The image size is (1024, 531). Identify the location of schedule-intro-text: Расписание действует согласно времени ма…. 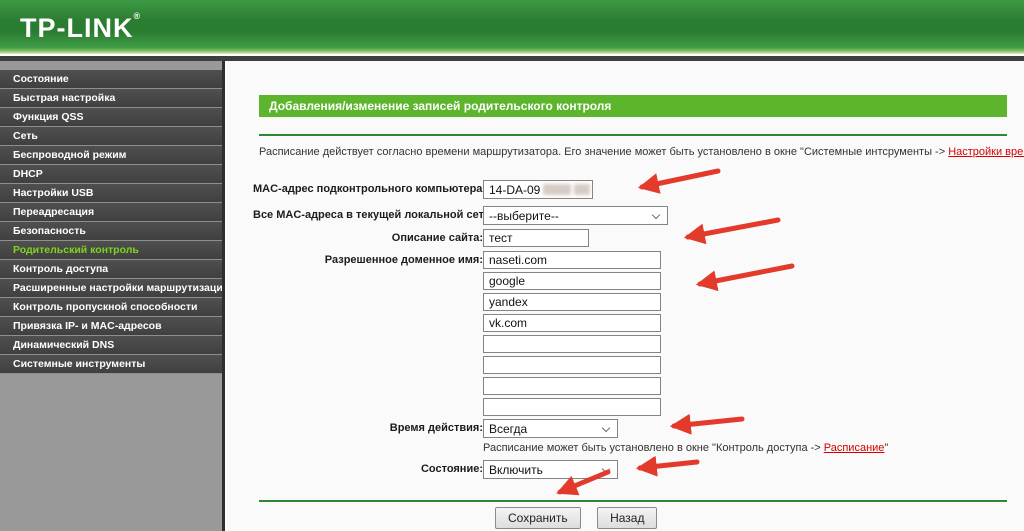
(641, 152).